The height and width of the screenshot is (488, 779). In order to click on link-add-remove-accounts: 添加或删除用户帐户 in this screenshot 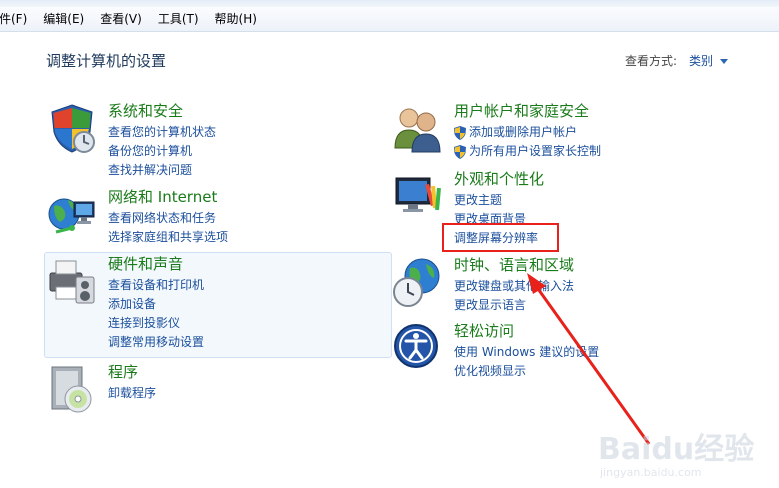, I will do `click(527, 132)`.